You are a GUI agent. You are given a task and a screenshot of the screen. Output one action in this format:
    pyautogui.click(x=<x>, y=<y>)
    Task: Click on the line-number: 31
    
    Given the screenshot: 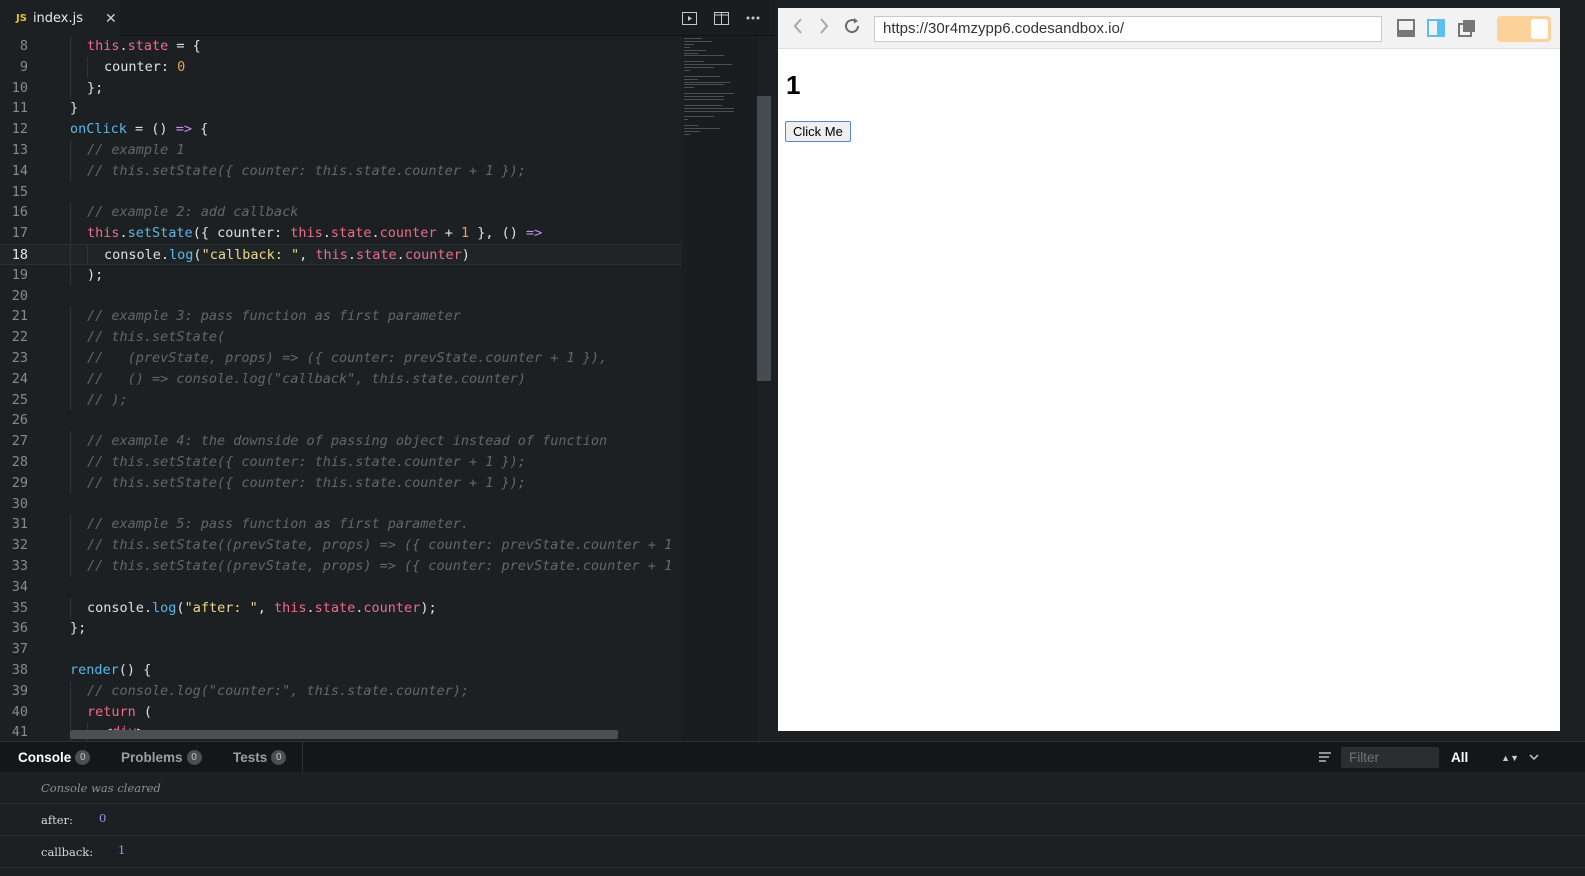 What is the action you would take?
    pyautogui.click(x=19, y=524)
    